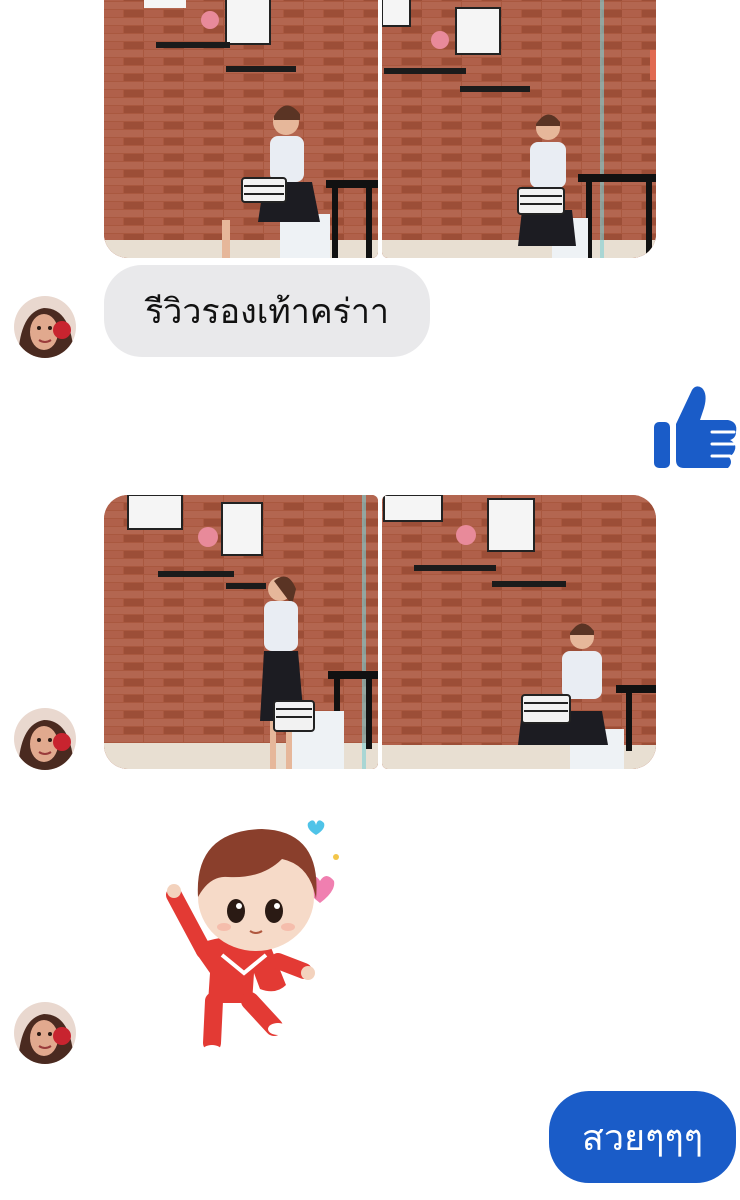 Image resolution: width=740 pixels, height=1200 pixels. I want to click on photo-message-2a, so click(241, 632).